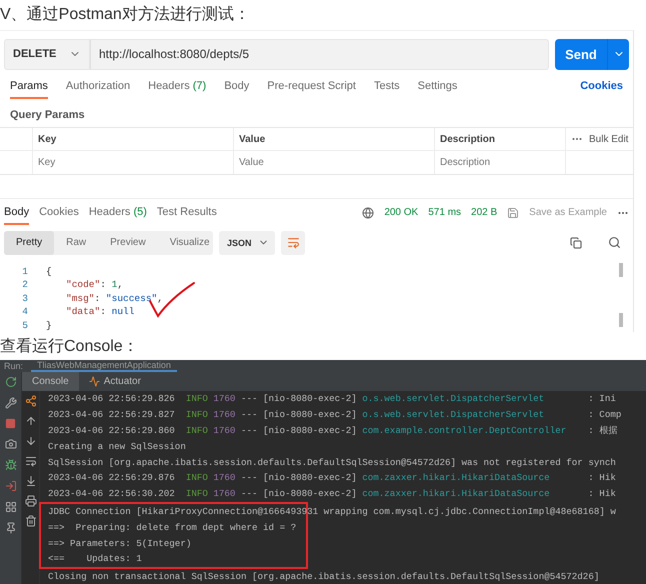  I want to click on console-tab: Actuator, so click(114, 381).